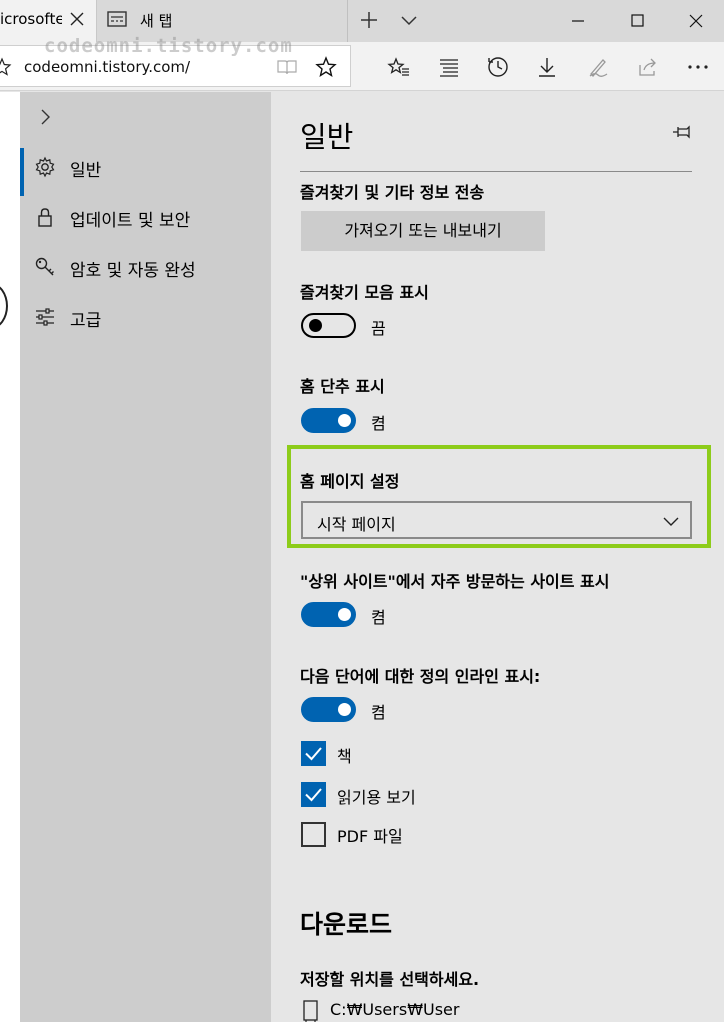 The height and width of the screenshot is (1022, 724). I want to click on minimize-button, so click(578, 21).